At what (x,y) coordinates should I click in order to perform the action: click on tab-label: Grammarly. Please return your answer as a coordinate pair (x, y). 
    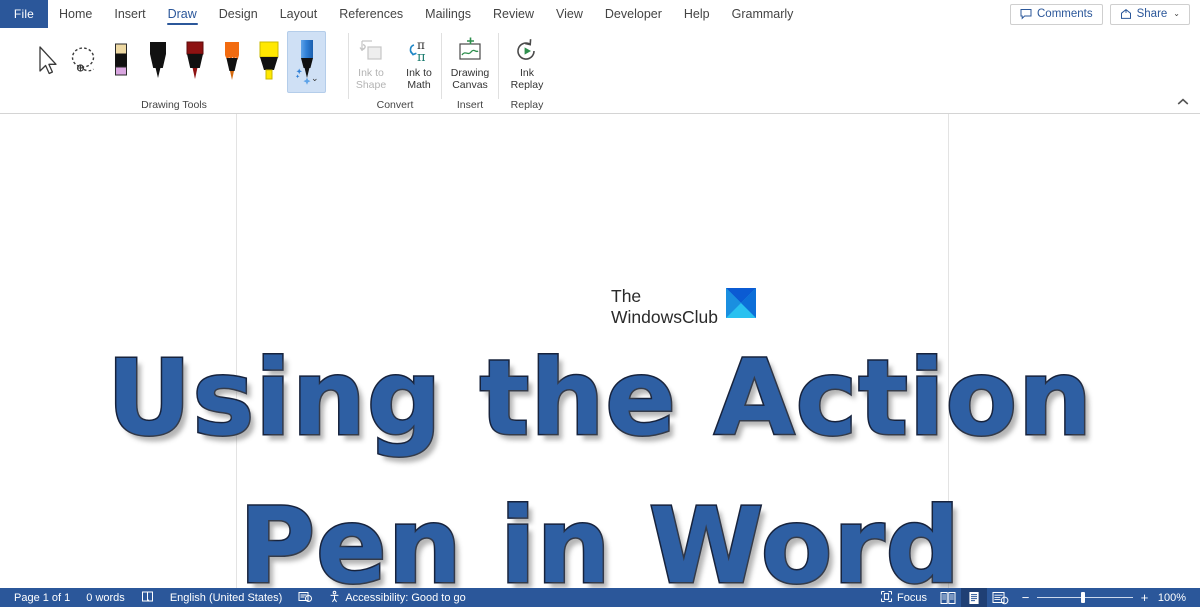
    Looking at the image, I should click on (762, 14).